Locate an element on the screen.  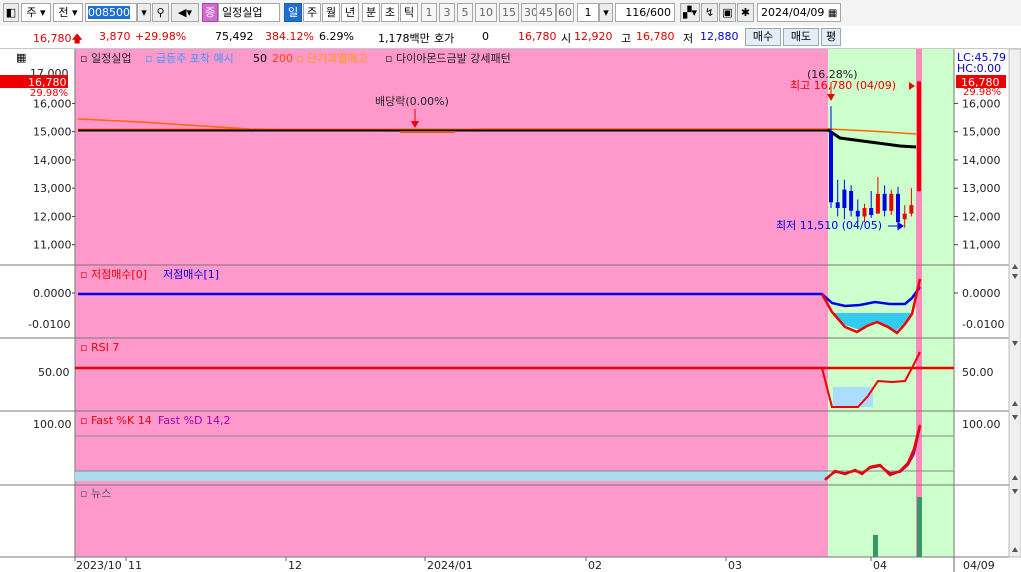
price-tick-right: 12,000 is located at coordinates (981, 216).